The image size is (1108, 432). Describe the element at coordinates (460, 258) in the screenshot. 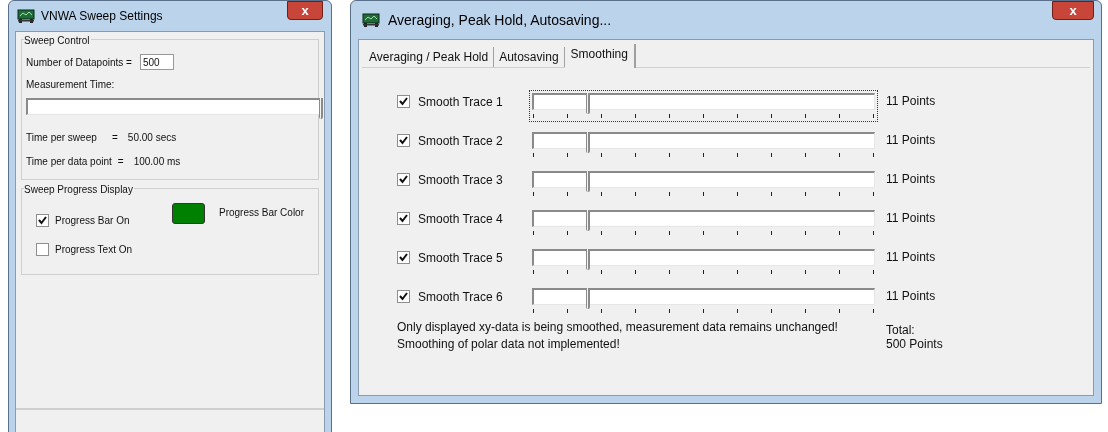

I see `checkbox-label: Smooth Trace 5` at that location.